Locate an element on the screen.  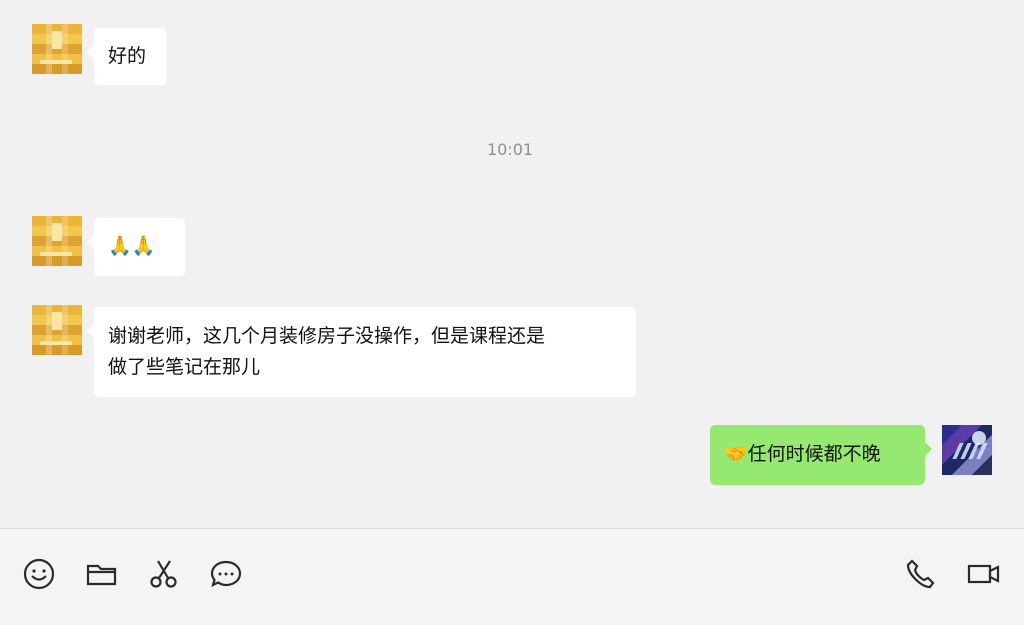
message-text-2: 🙏🙏 is located at coordinates (132, 246).